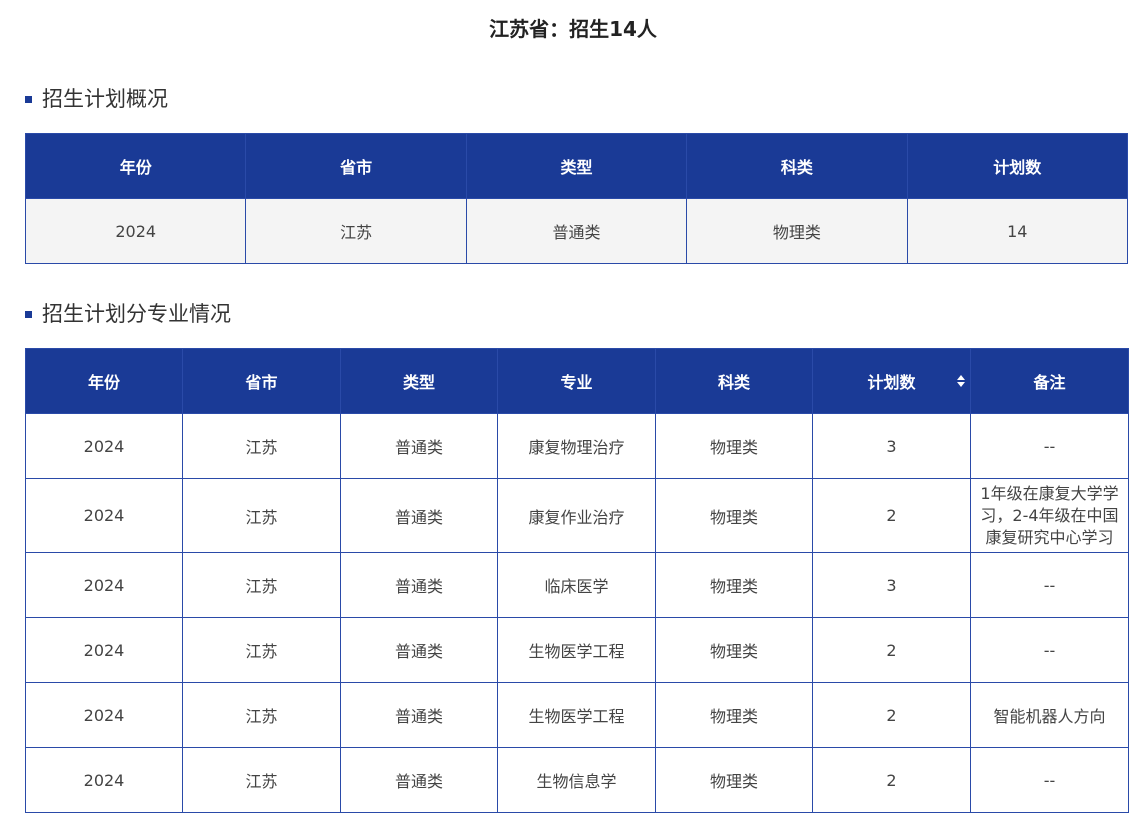 Image resolution: width=1146 pixels, height=825 pixels. I want to click on summary-section-heading: 招生计划概况, so click(96, 99).